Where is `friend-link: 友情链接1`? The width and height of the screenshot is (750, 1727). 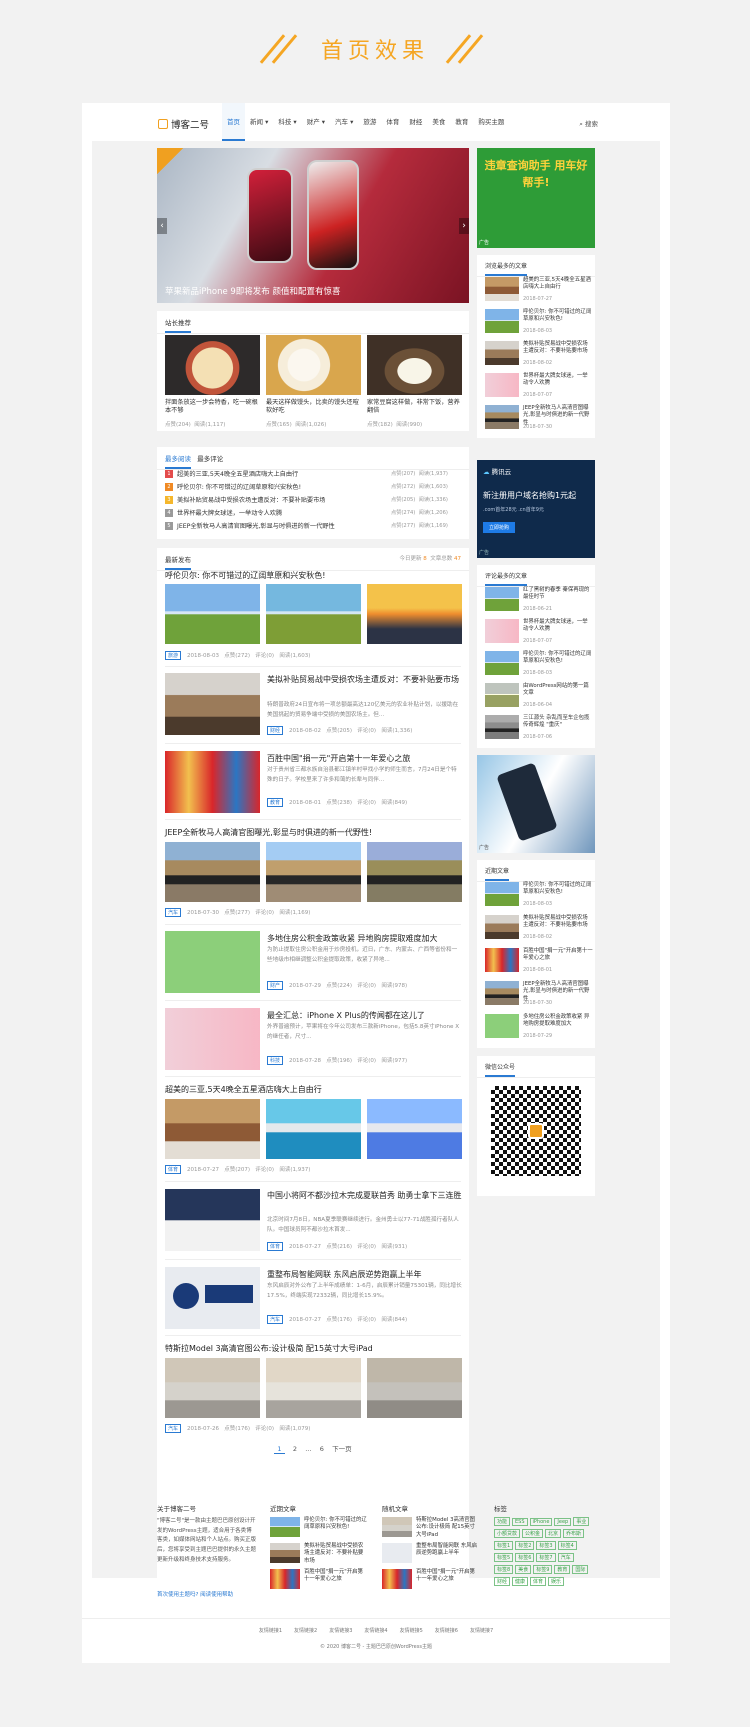
friend-link: 友情链接1 is located at coordinates (270, 1631).